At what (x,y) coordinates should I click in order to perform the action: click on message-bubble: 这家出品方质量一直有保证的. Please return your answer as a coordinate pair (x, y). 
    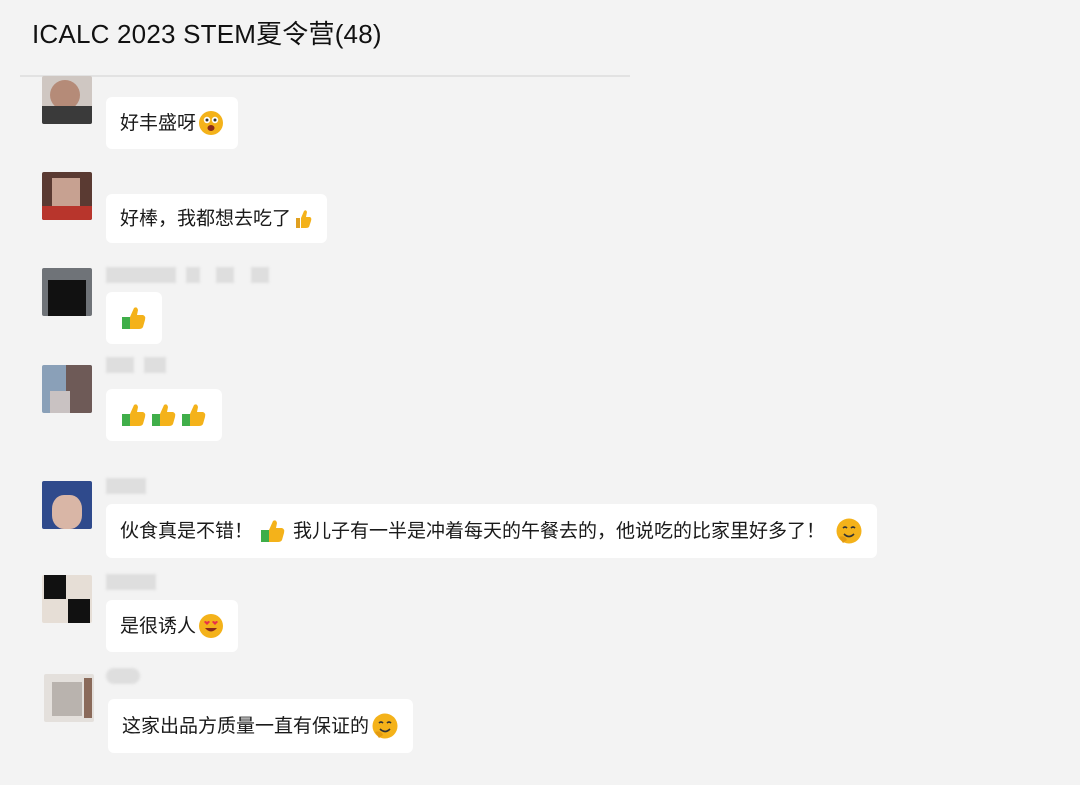
    Looking at the image, I should click on (261, 726).